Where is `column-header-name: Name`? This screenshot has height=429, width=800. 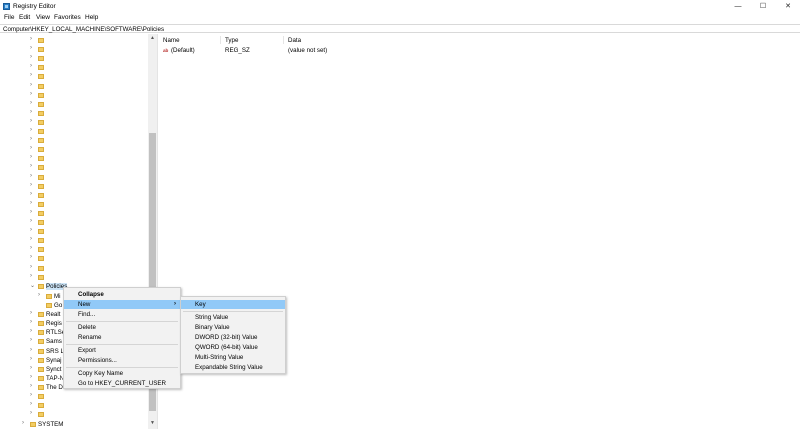
column-header-name: Name is located at coordinates (171, 40).